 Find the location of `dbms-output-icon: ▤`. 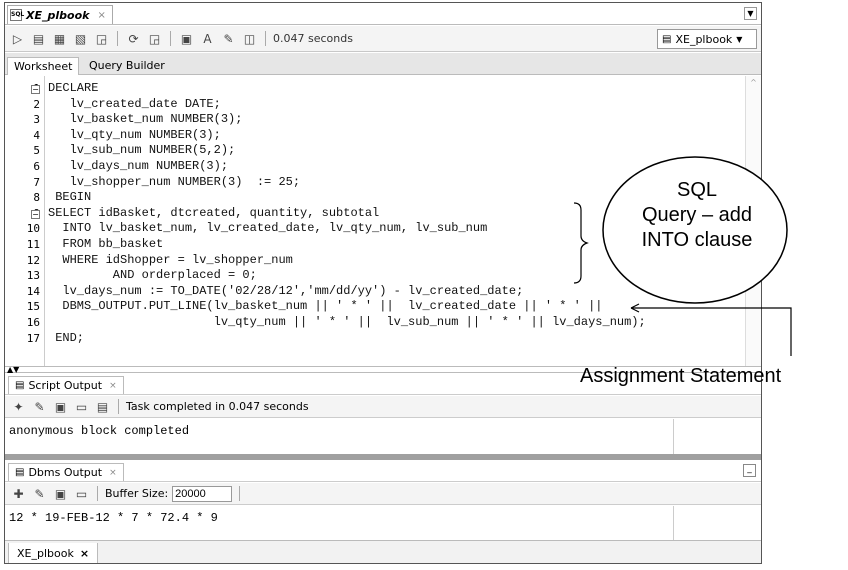

dbms-output-icon: ▤ is located at coordinates (20, 472).